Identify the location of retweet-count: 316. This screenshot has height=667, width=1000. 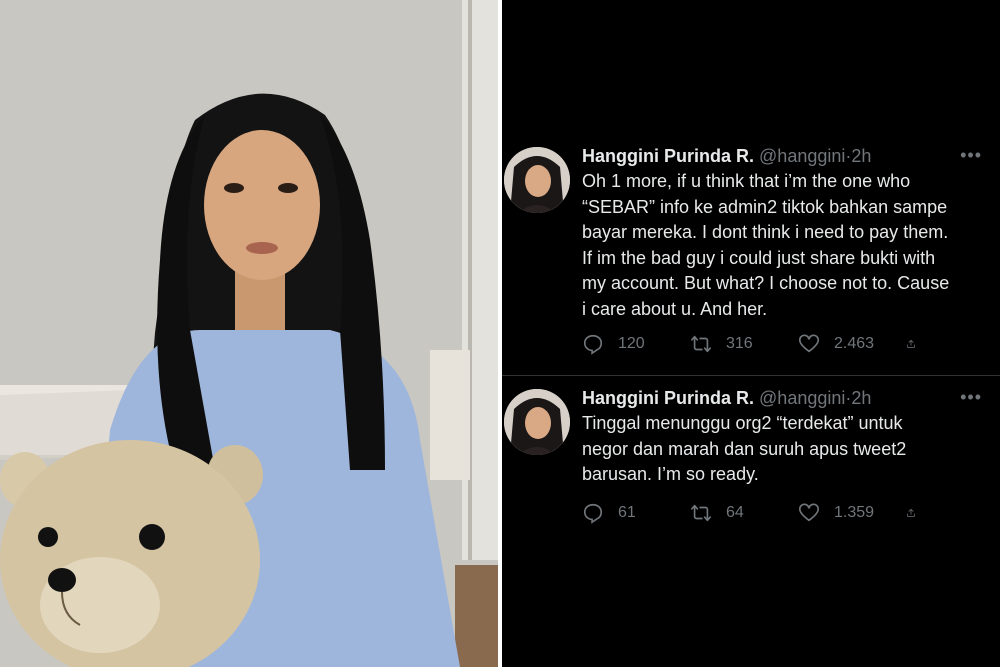
(739, 343).